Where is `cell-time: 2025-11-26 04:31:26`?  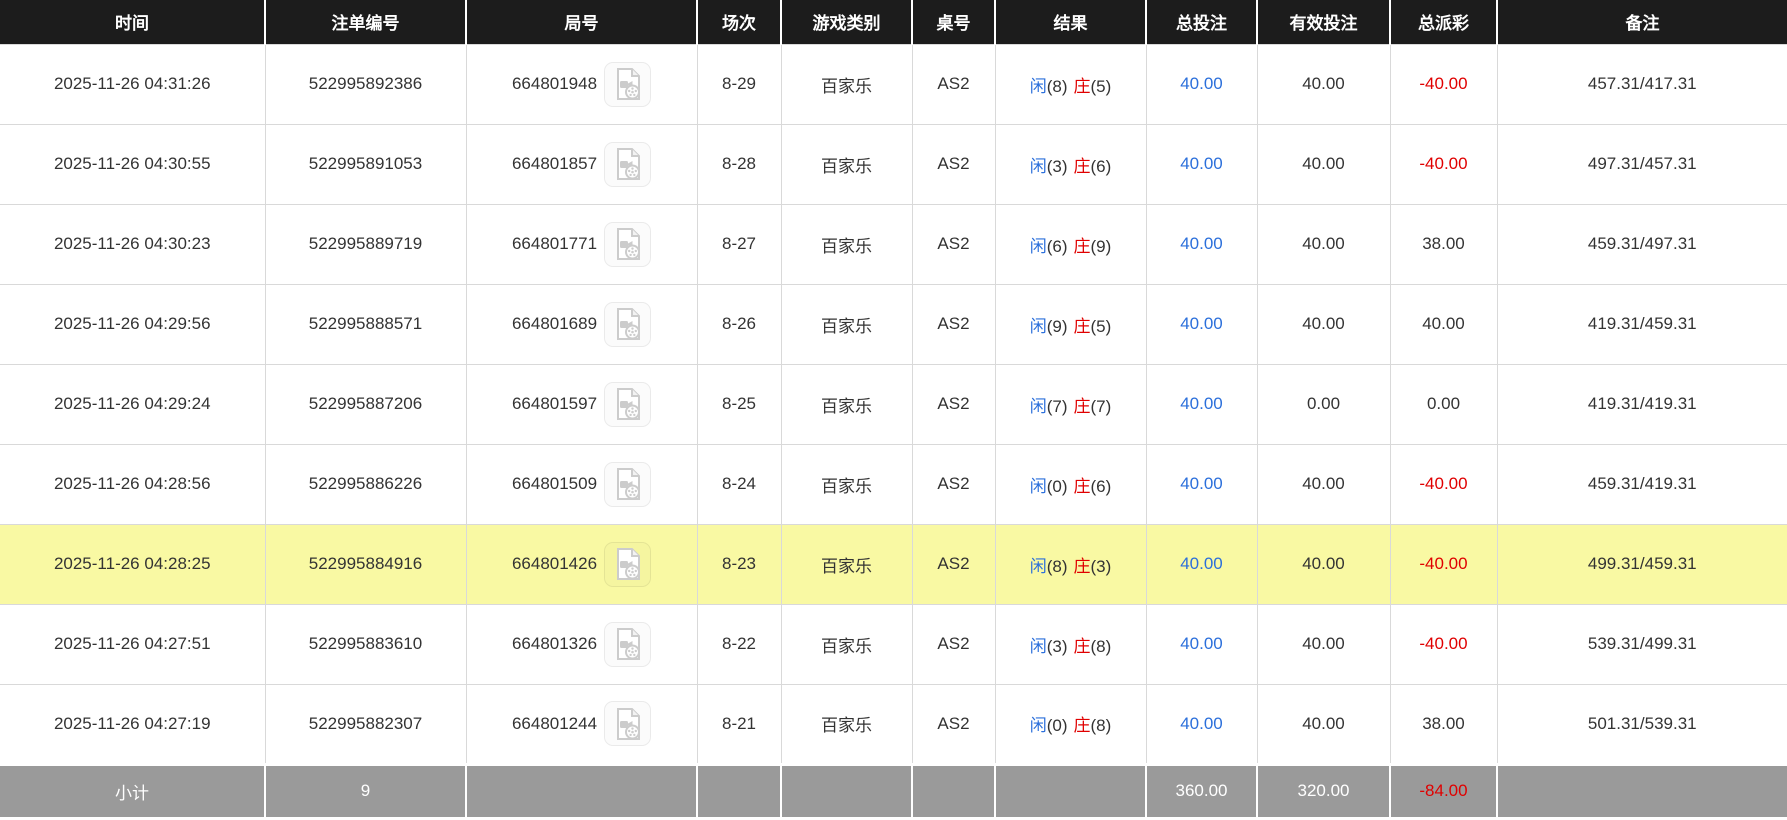
cell-time: 2025-11-26 04:31:26 is located at coordinates (133, 84).